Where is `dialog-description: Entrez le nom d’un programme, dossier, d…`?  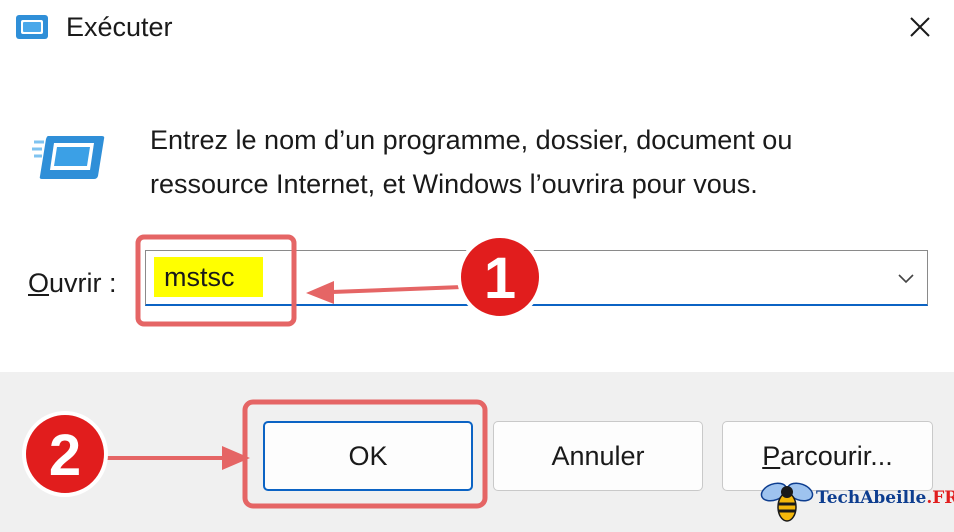
dialog-description: Entrez le nom d’un programme, dossier, d… is located at coordinates (540, 162).